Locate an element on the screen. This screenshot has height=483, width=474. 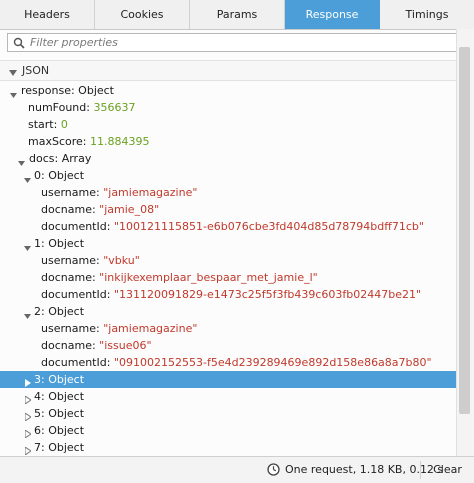
tree-key: maxScore is located at coordinates (55, 141).